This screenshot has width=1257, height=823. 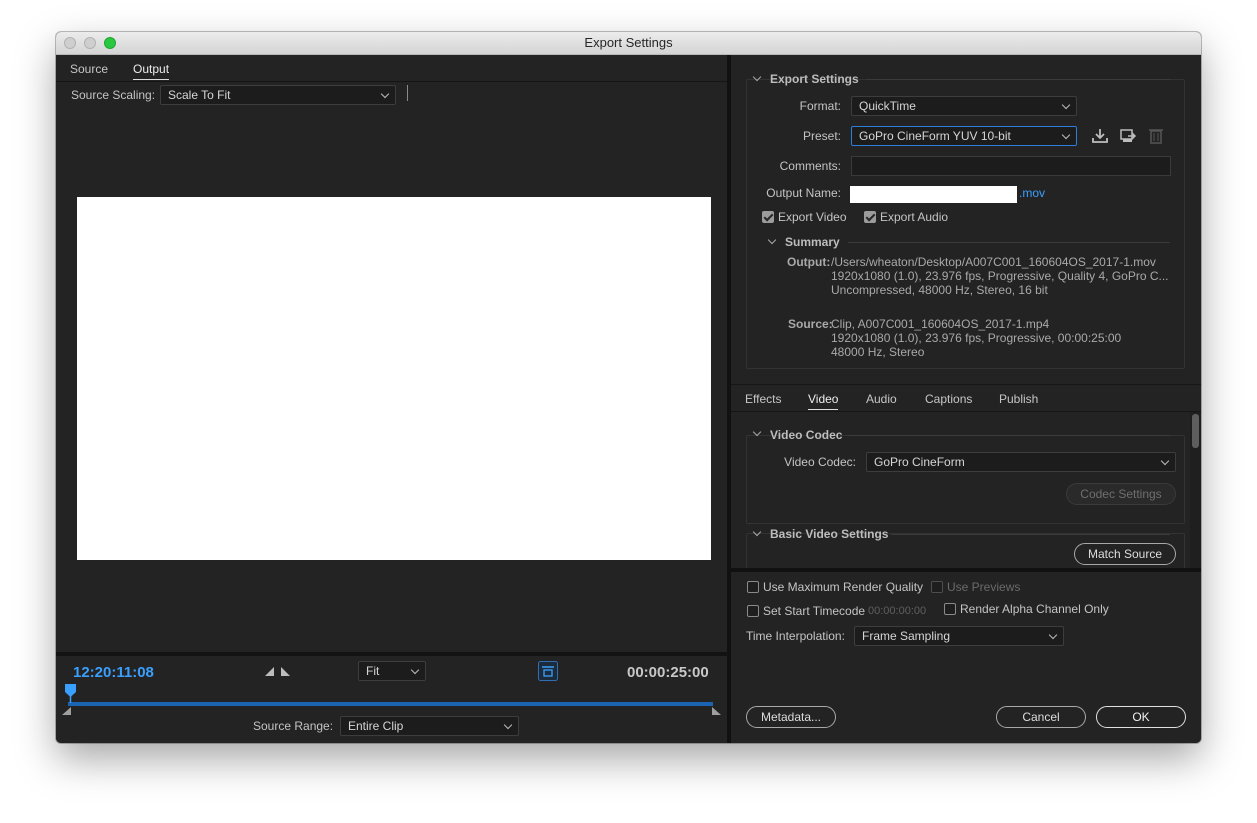 I want to click on options-separator, so click(x=966, y=570).